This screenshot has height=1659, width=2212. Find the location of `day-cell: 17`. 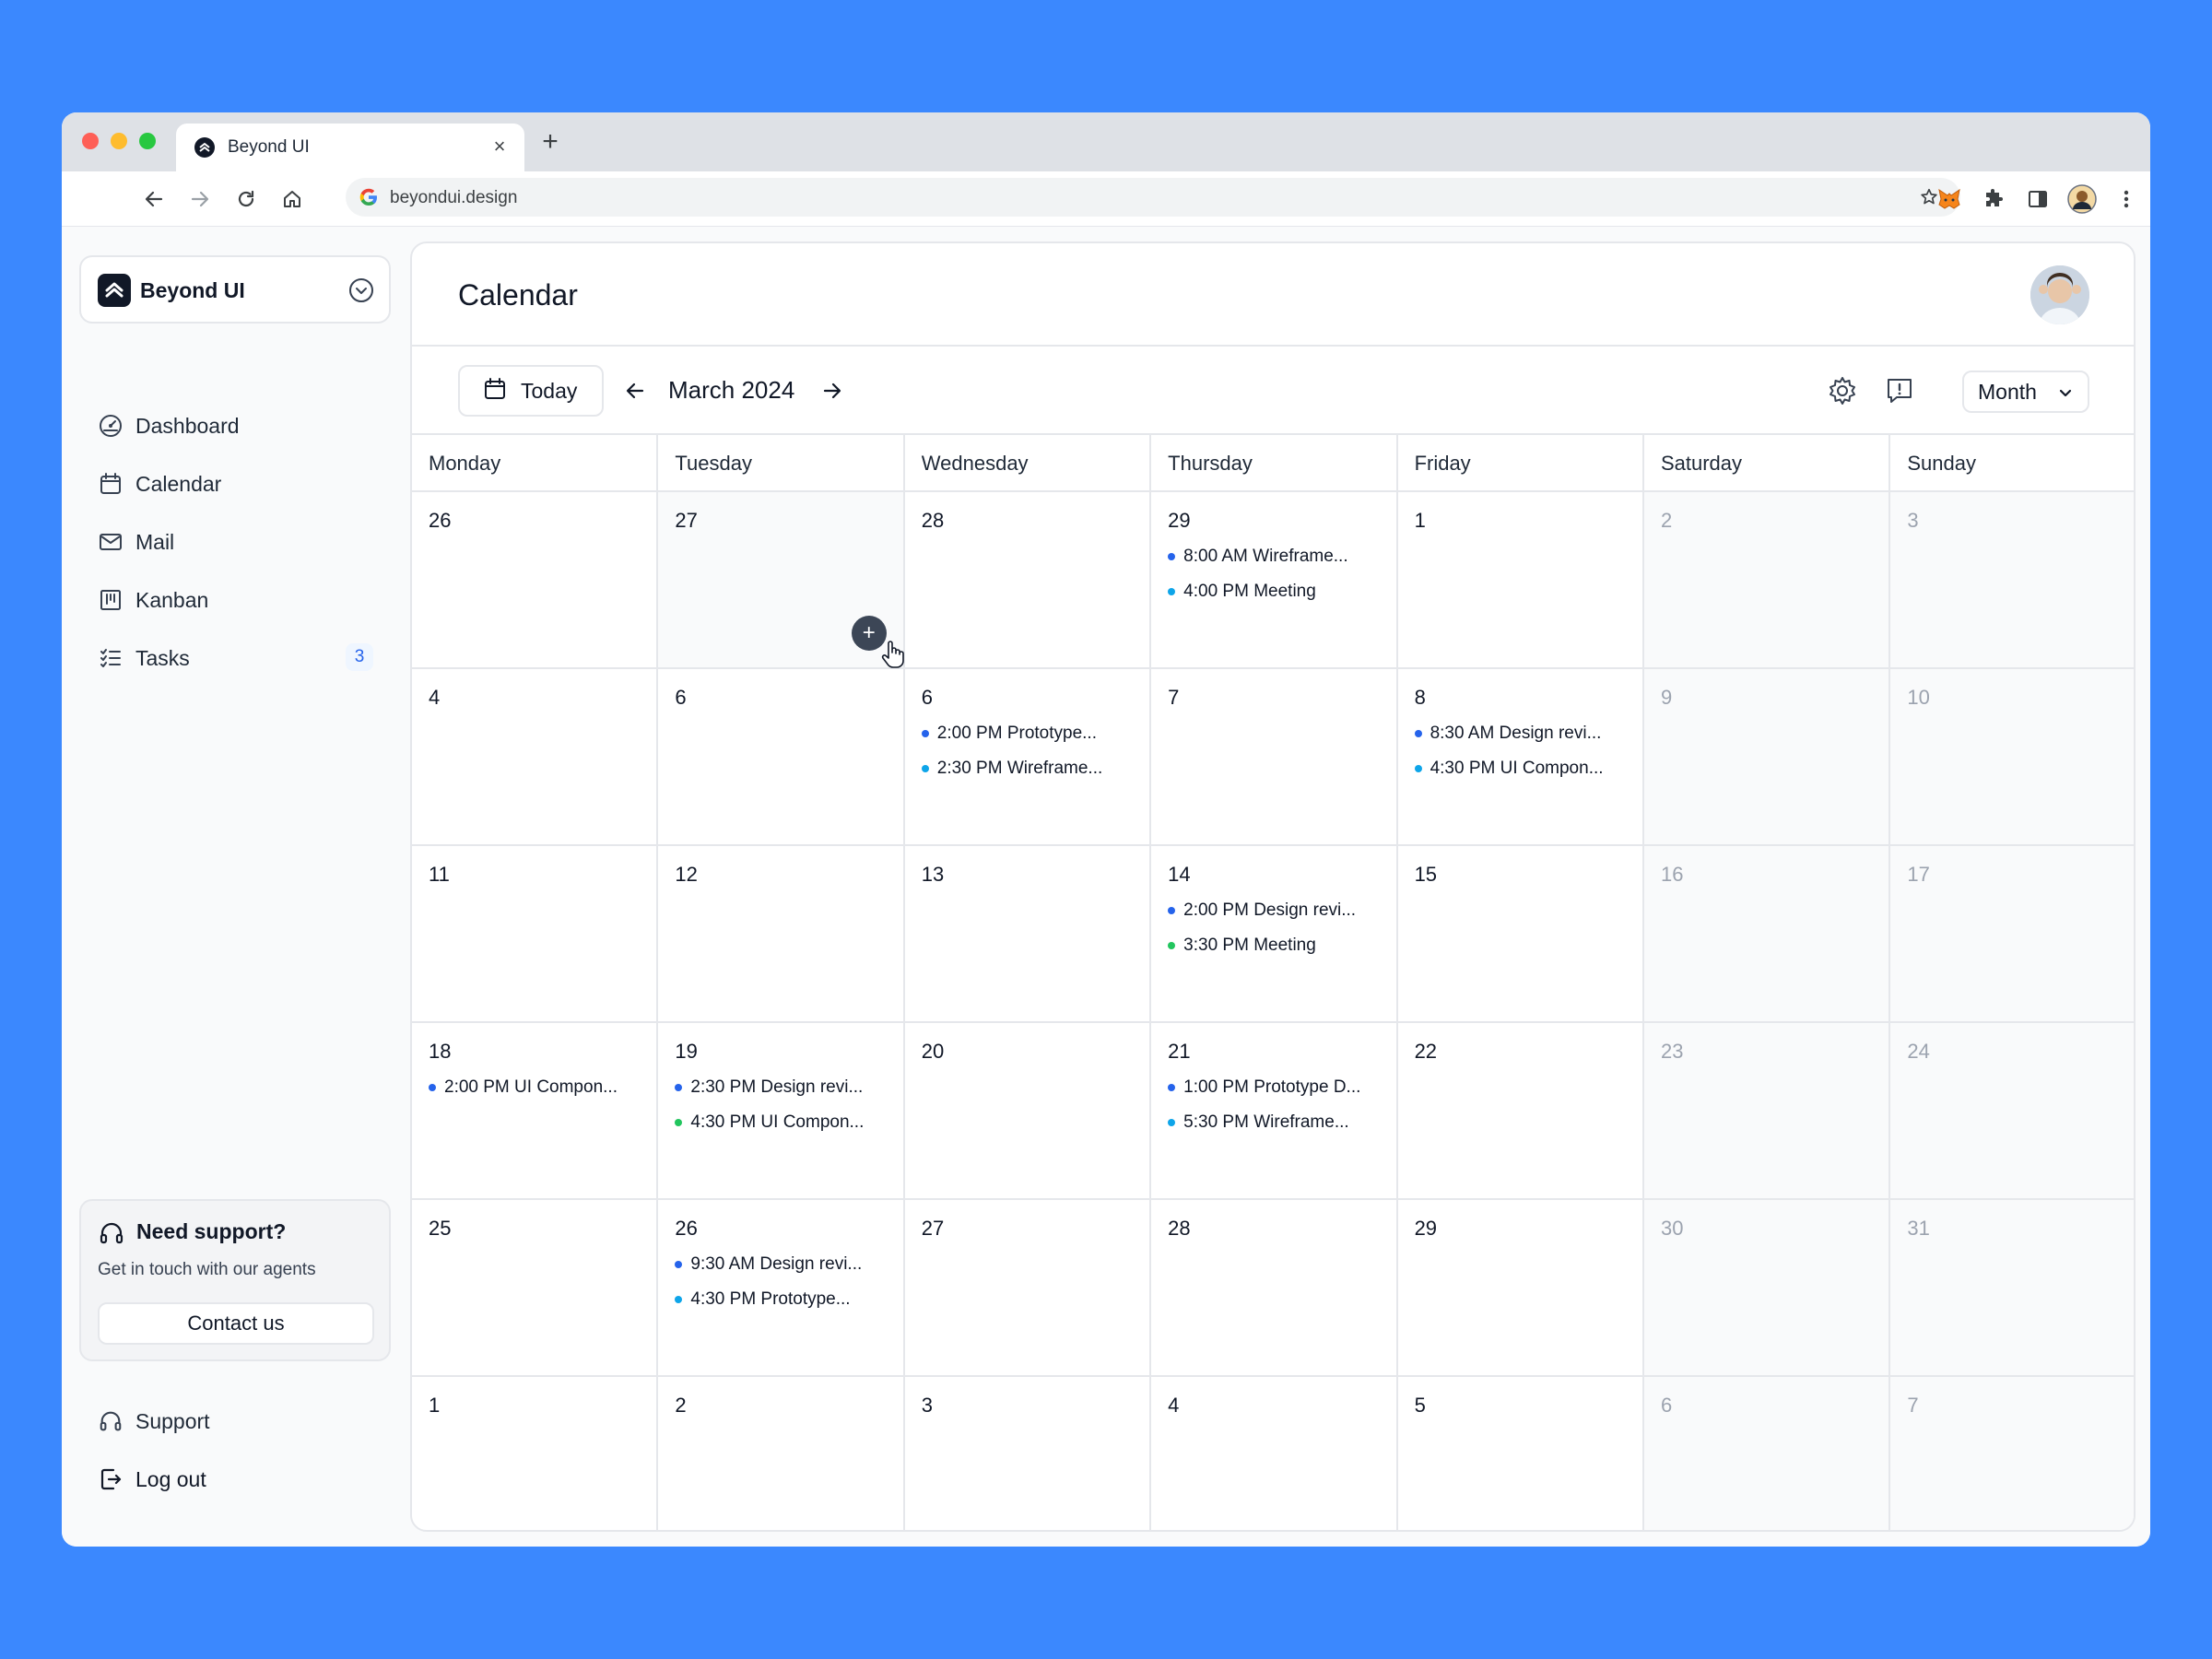

day-cell: 17 is located at coordinates (2012, 933).